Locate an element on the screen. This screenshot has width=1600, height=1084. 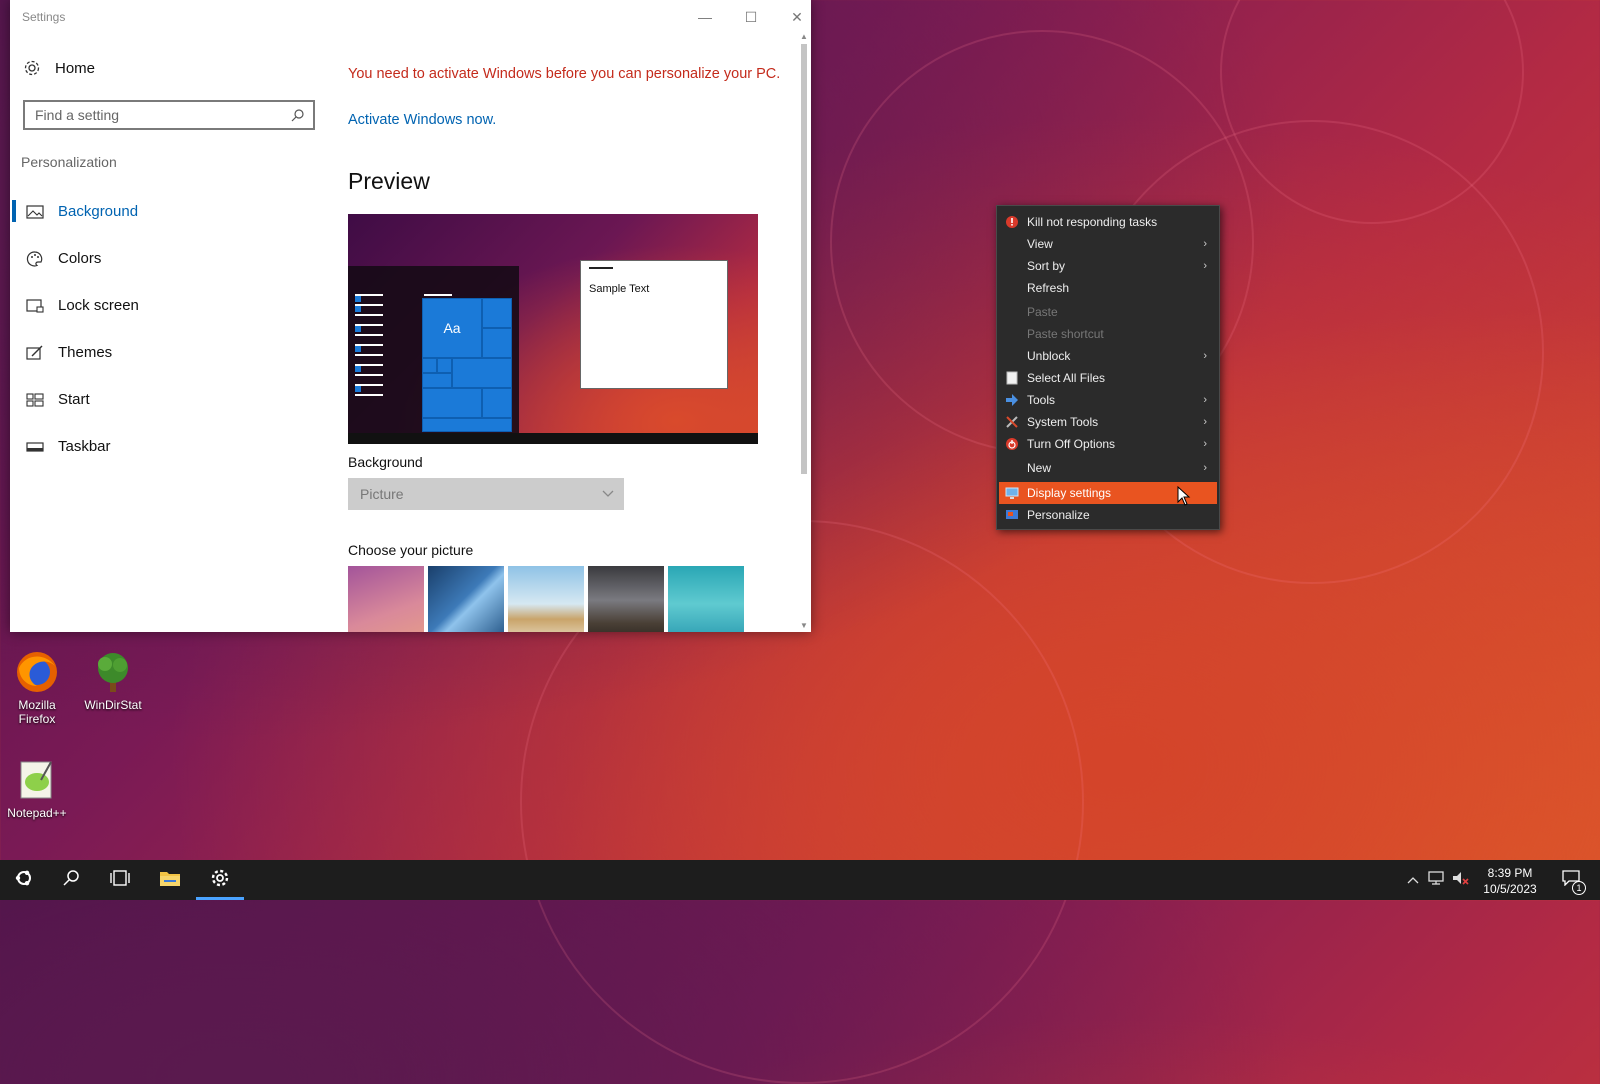
preview-heading: Preview is located at coordinates (389, 181).